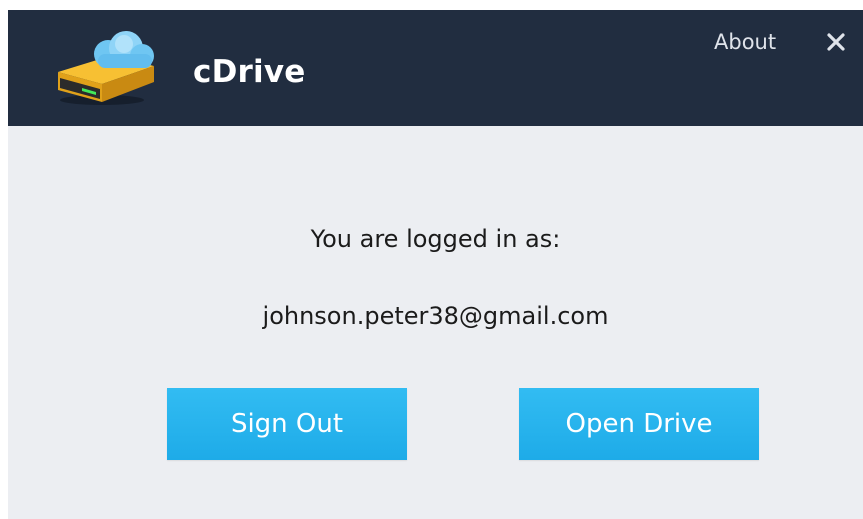 This screenshot has height=519, width=863. I want to click on account-email: johnson.peter38@gmail.com, so click(435, 316).